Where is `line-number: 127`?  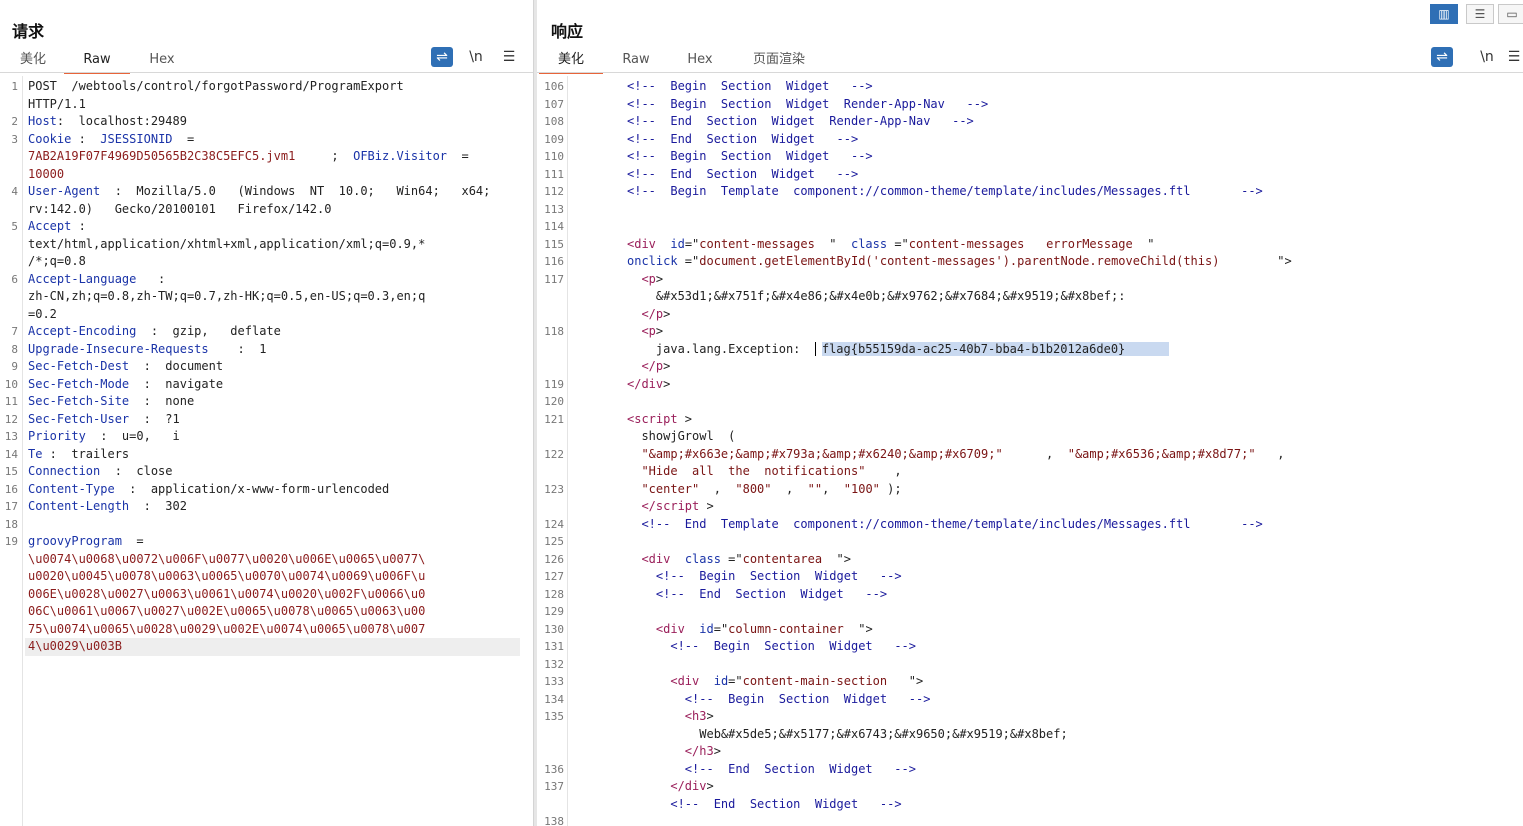
line-number: 127 is located at coordinates (554, 576).